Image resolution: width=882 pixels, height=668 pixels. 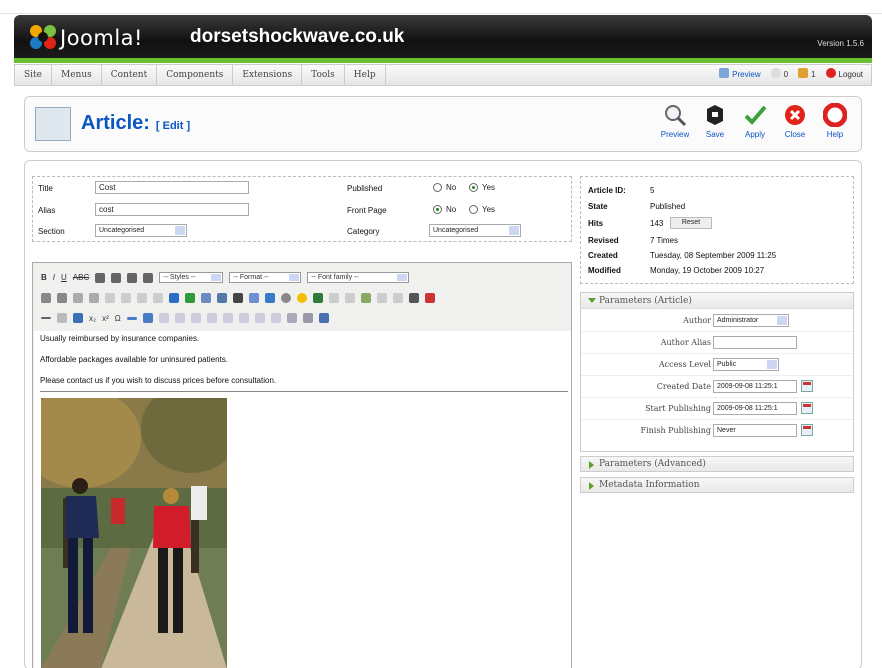 I want to click on fullscreen-icon, so click(x=366, y=298).